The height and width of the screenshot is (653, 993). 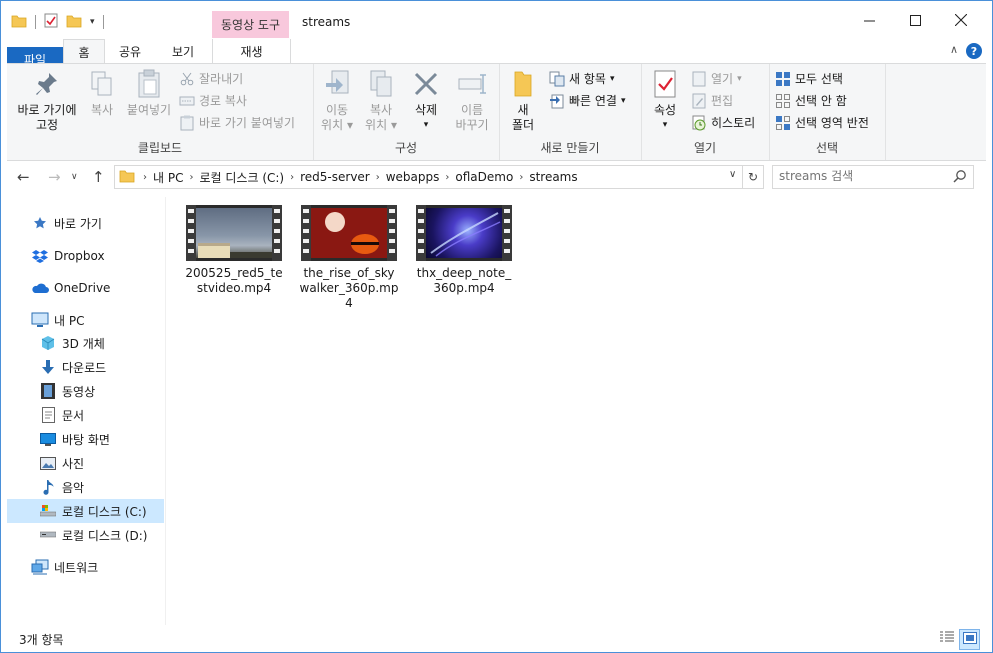 I want to click on maximize-button, so click(x=915, y=20).